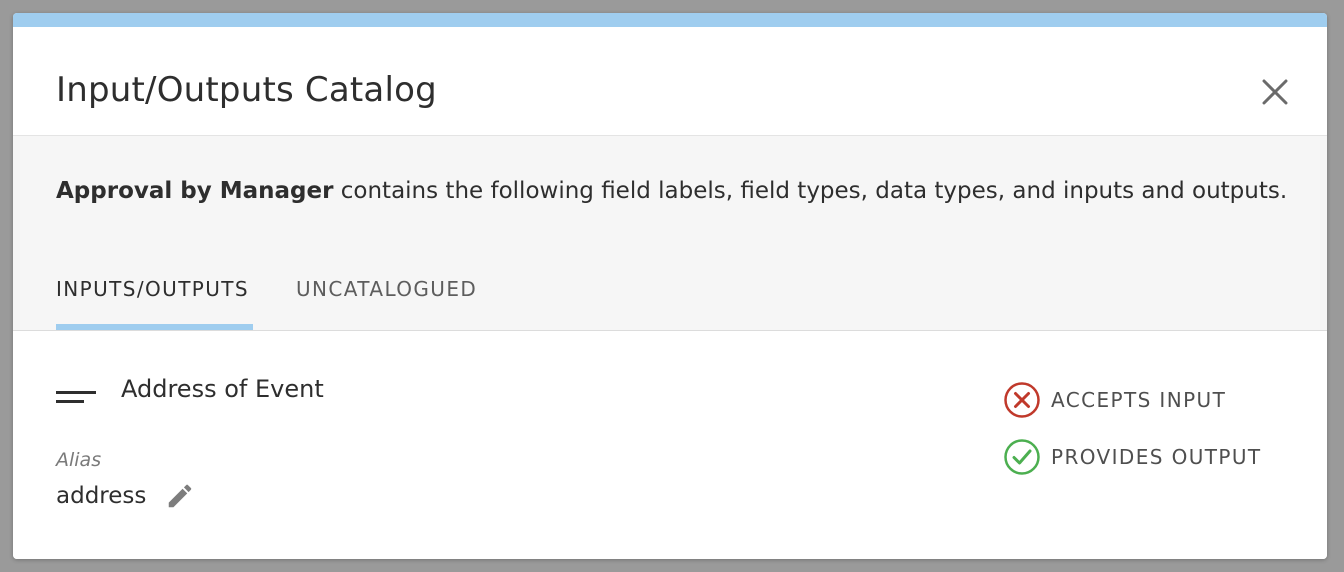  What do you see at coordinates (154, 327) in the screenshot?
I see `active-tab-indicator` at bounding box center [154, 327].